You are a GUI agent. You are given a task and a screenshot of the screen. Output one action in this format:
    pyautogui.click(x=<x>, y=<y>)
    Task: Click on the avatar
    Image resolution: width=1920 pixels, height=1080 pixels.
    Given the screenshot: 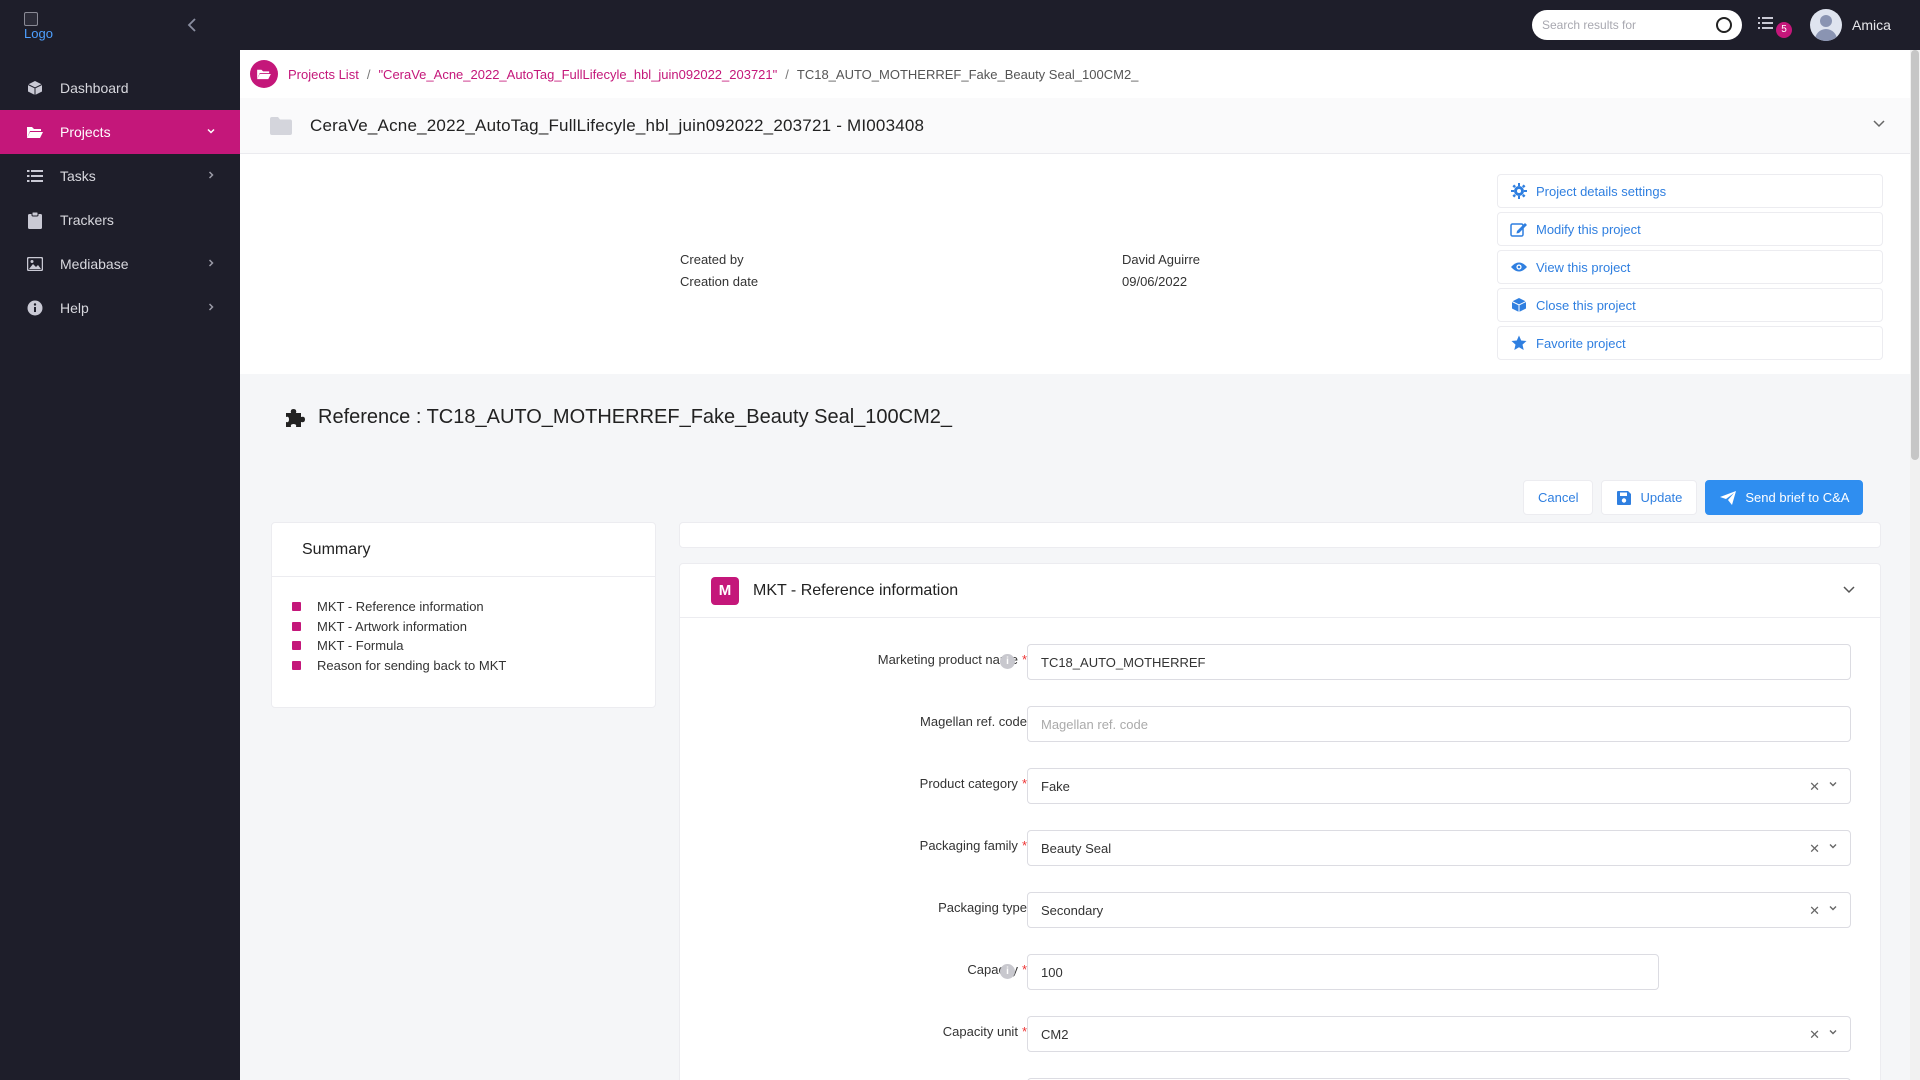 What is the action you would take?
    pyautogui.click(x=1826, y=25)
    